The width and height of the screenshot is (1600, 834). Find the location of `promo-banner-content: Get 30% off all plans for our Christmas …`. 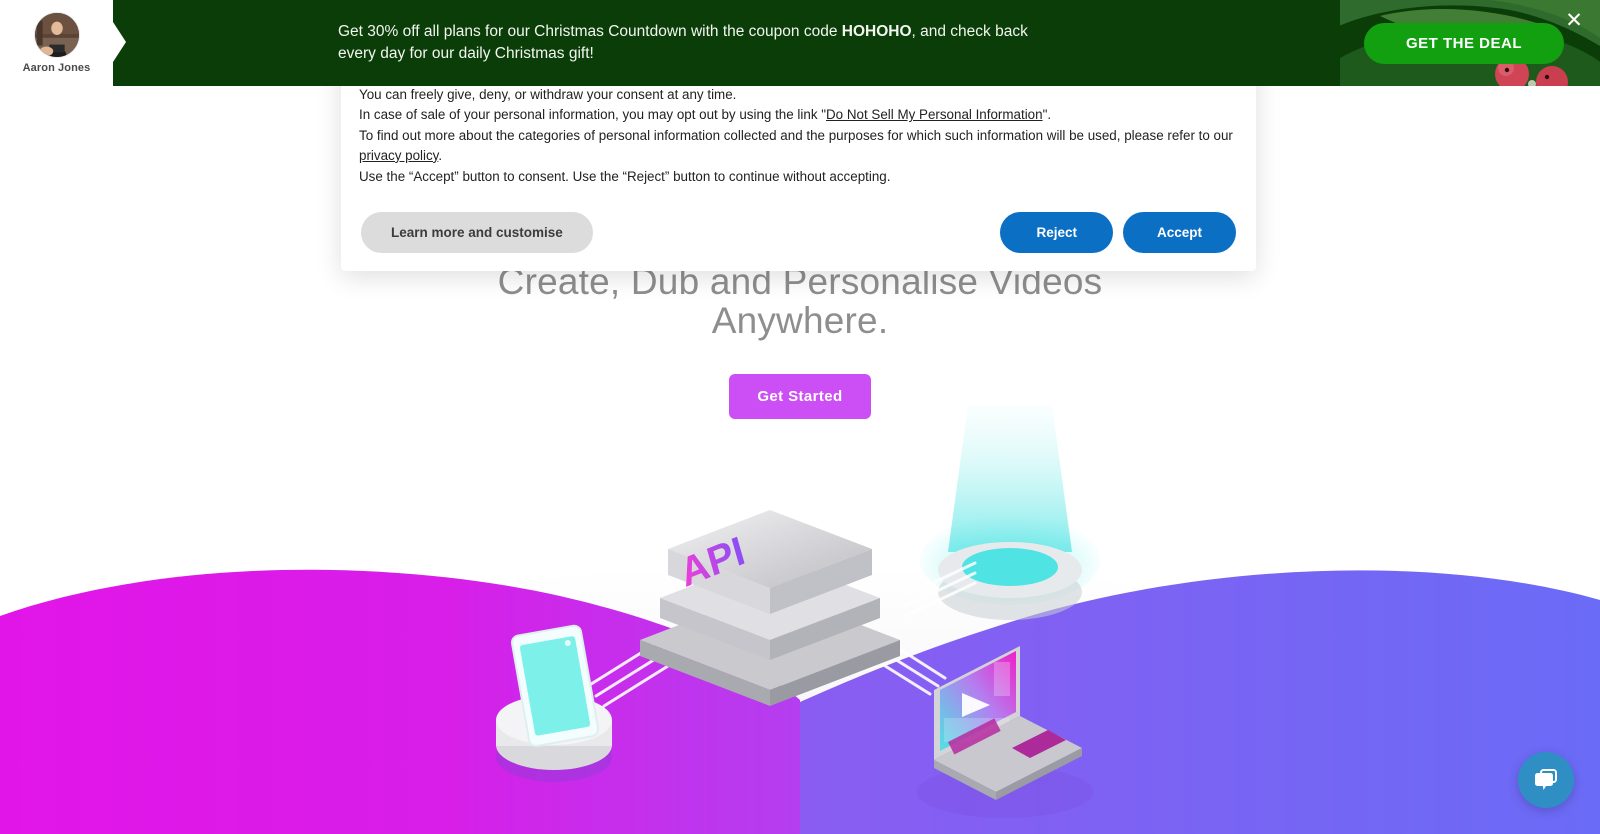

promo-banner-content: Get 30% off all plans for our Christmas … is located at coordinates (856, 43).